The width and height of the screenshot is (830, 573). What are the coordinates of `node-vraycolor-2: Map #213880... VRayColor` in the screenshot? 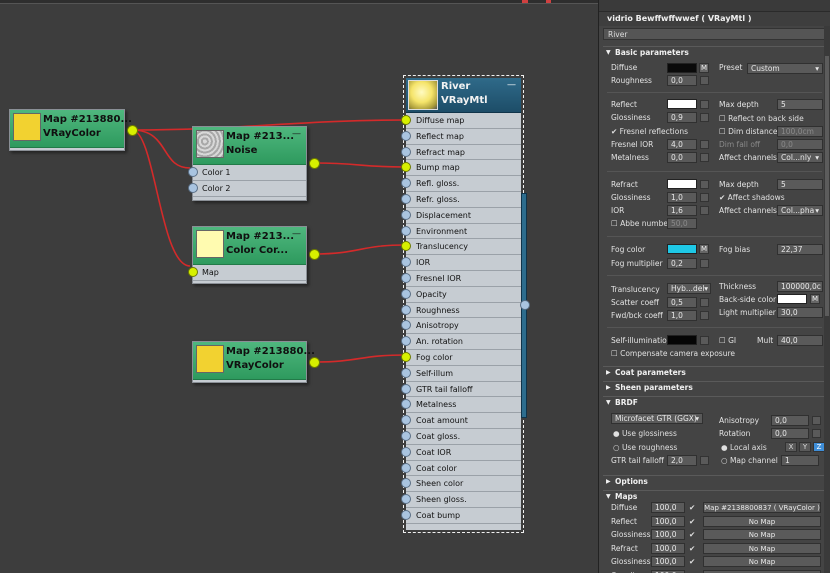 It's located at (256, 362).